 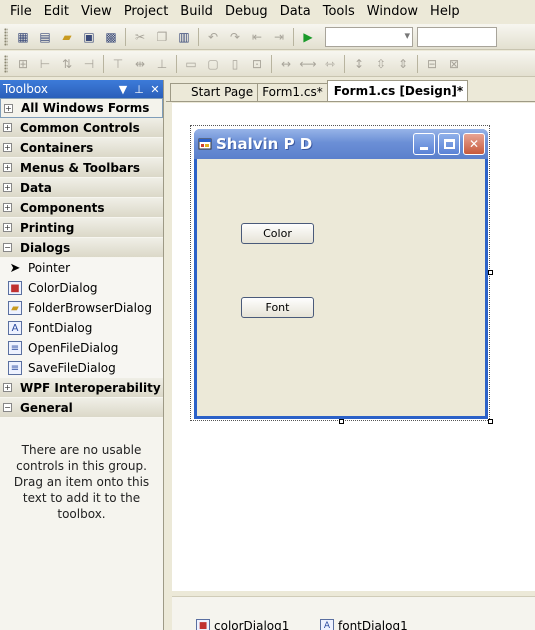 What do you see at coordinates (369, 36) in the screenshot?
I see `solution-configuration-combo` at bounding box center [369, 36].